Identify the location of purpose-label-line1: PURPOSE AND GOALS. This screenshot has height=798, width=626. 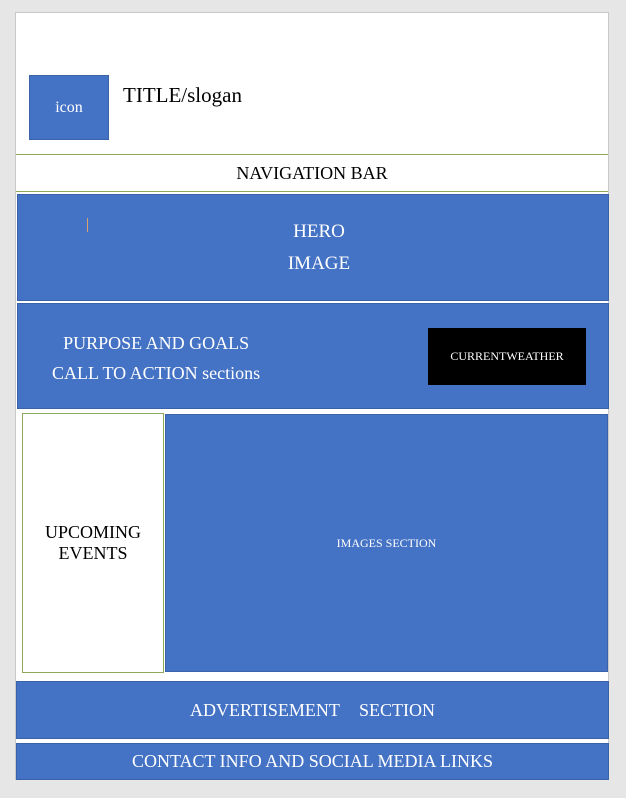
(156, 343).